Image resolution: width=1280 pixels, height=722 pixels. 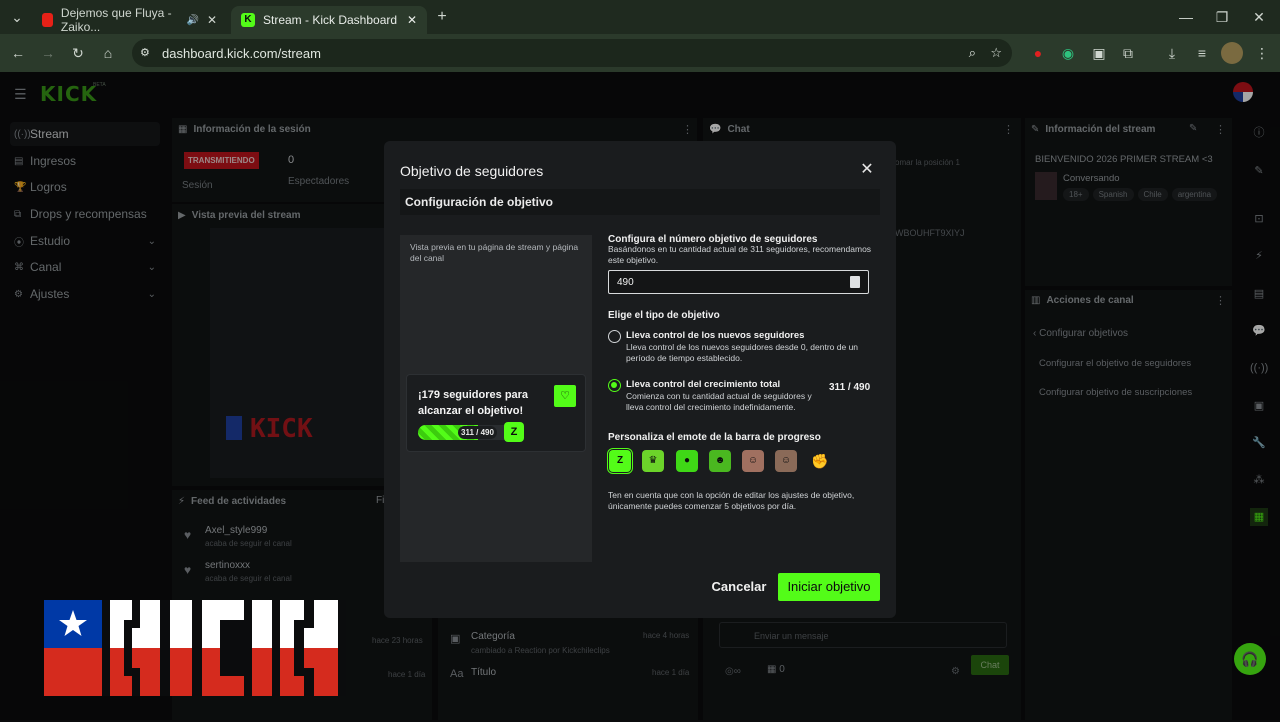 What do you see at coordinates (820, 461) in the screenshot?
I see `emote-thumb-icon: ✊` at bounding box center [820, 461].